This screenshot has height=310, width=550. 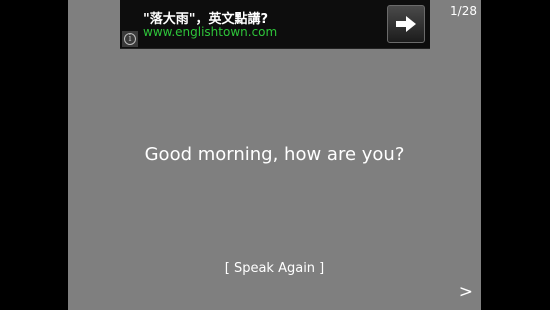 I want to click on speak-again-button: [ Speak Again ], so click(x=274, y=268).